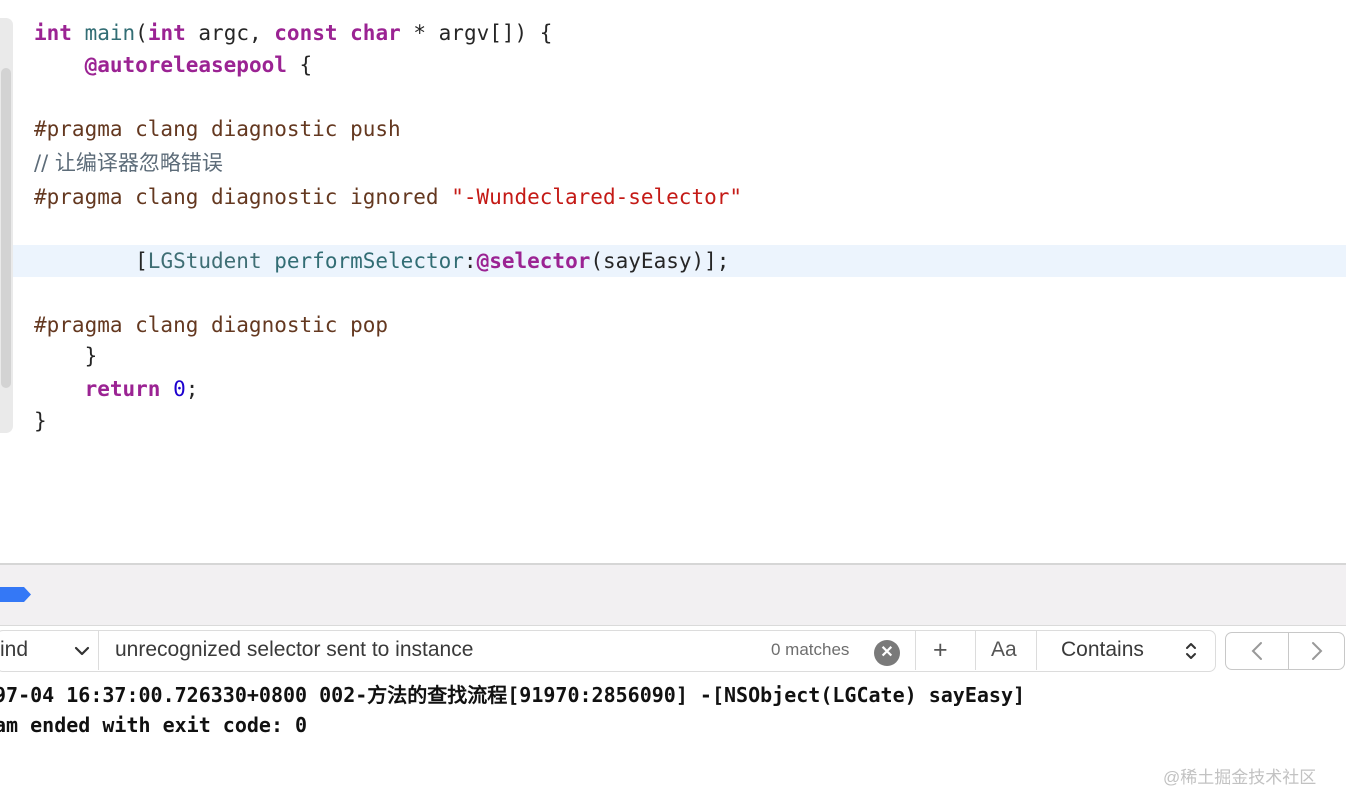  Describe the element at coordinates (299, 65) in the screenshot. I see `code-text: {` at that location.